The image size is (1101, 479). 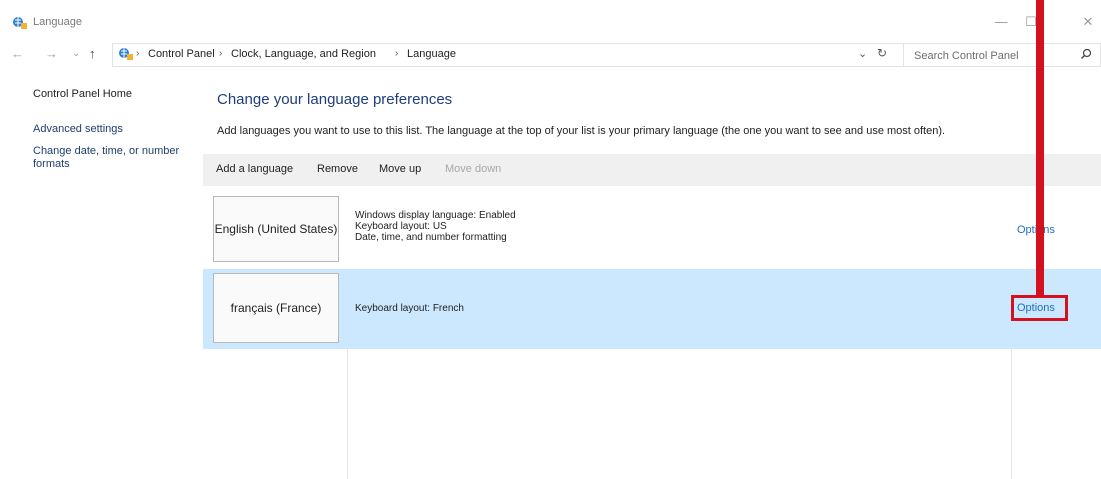 I want to click on control-panel-home-link: Control Panel Home, so click(x=82, y=94).